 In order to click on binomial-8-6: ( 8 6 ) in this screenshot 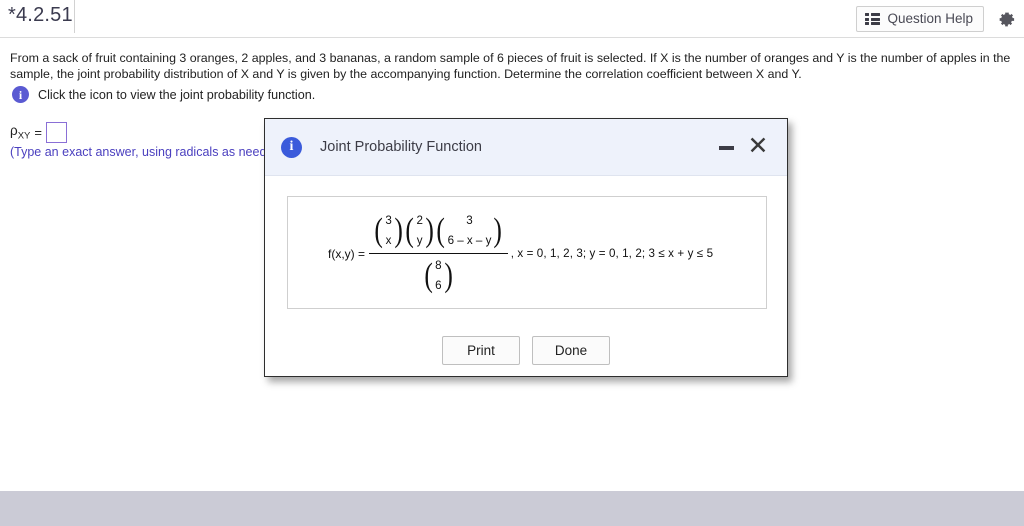, I will do `click(438, 276)`.